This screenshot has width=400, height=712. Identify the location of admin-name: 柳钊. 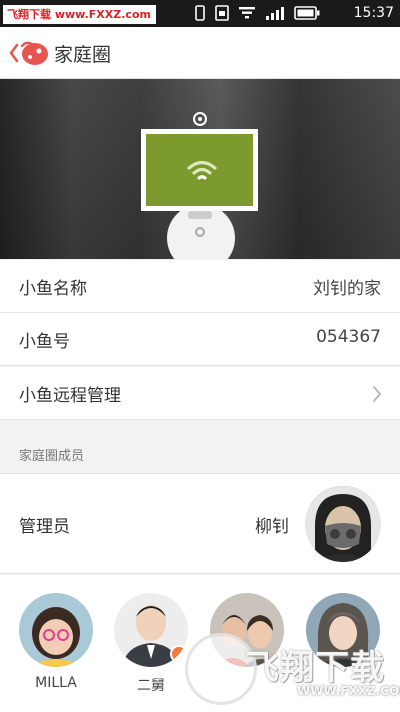
(272, 527).